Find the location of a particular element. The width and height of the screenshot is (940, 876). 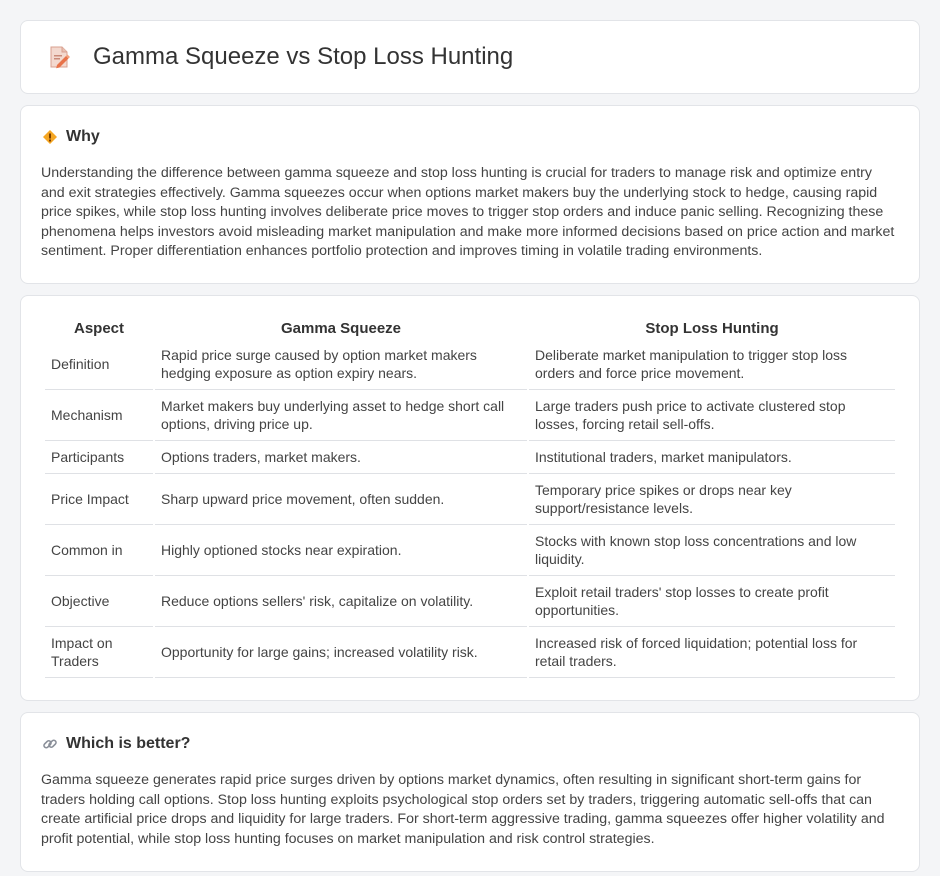

link-icon is located at coordinates (50, 744).